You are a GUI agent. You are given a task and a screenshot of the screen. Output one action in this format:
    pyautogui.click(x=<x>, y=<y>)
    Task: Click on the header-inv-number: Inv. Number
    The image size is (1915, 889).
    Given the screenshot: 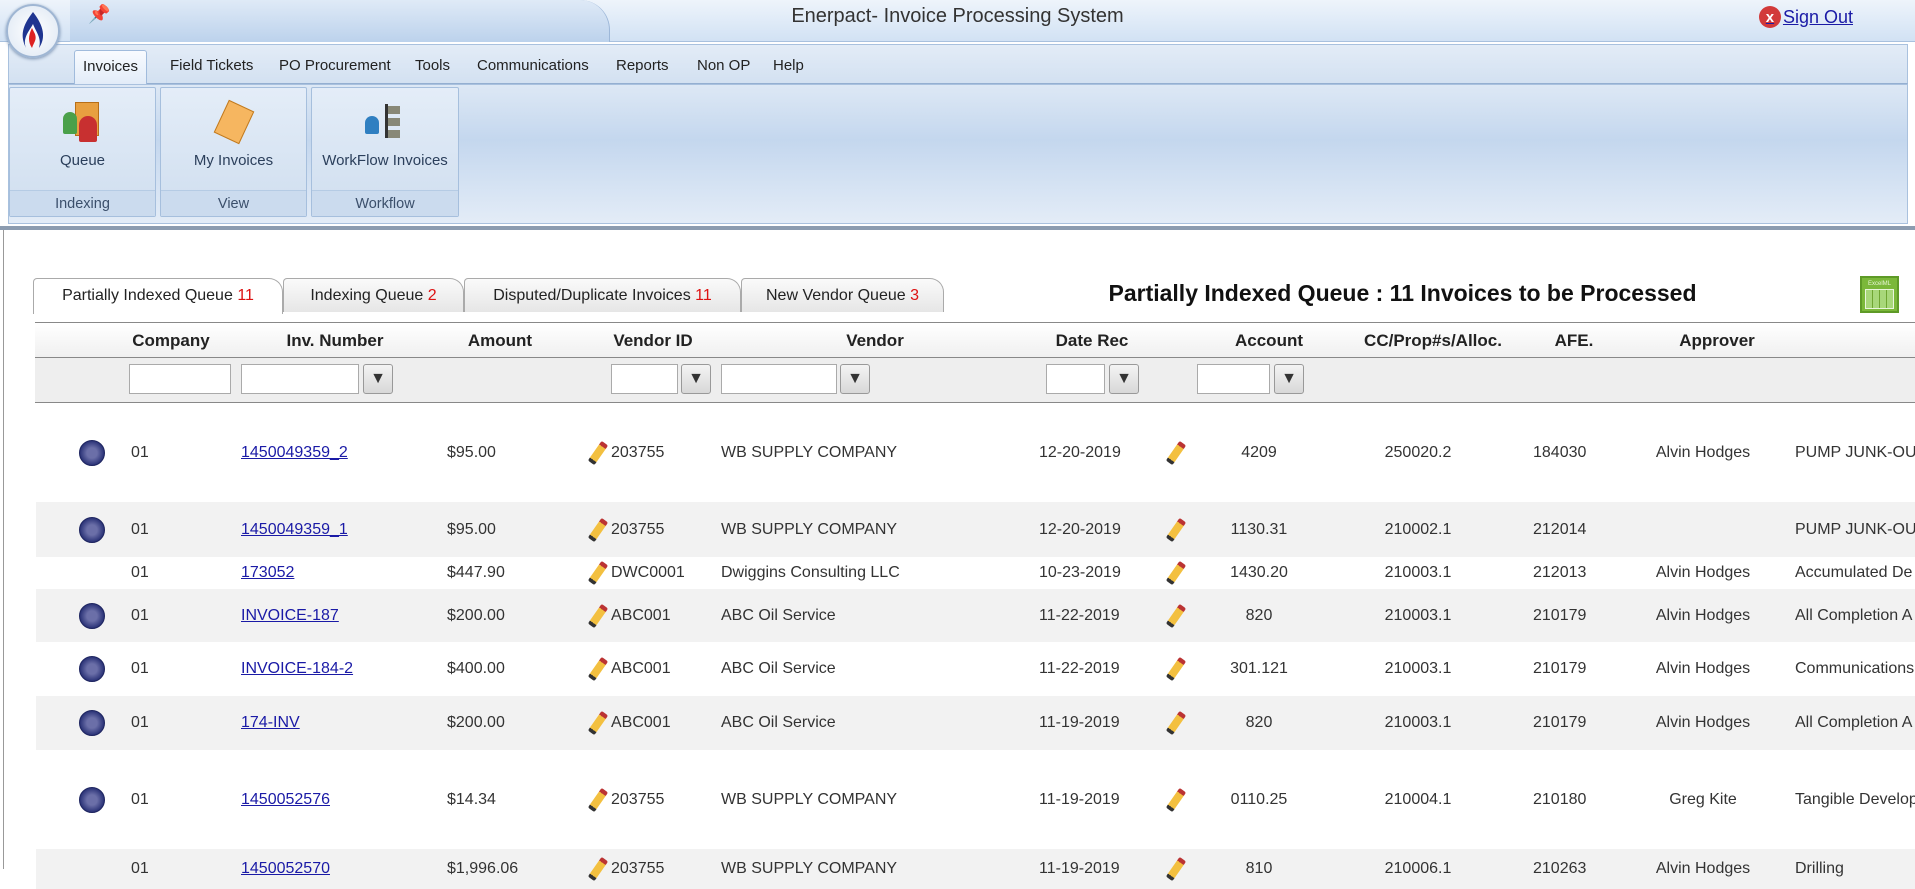 What is the action you would take?
    pyautogui.click(x=335, y=341)
    